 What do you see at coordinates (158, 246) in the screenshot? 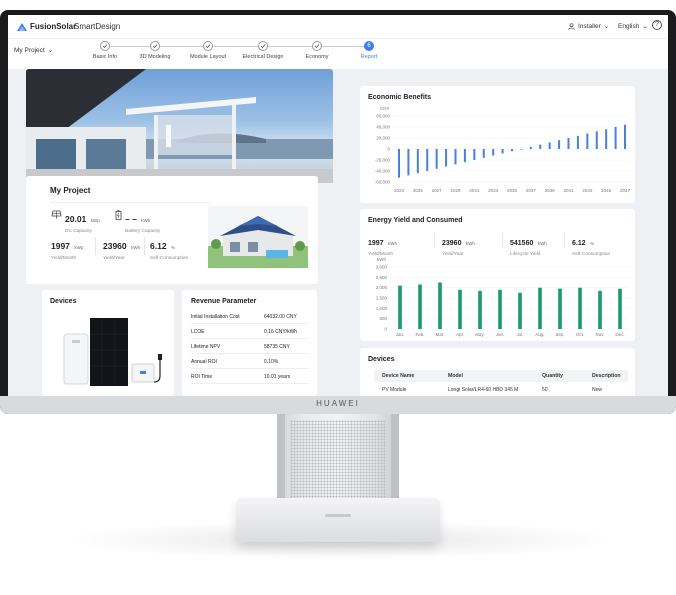
I see `self-consumption-value: 6.12` at bounding box center [158, 246].